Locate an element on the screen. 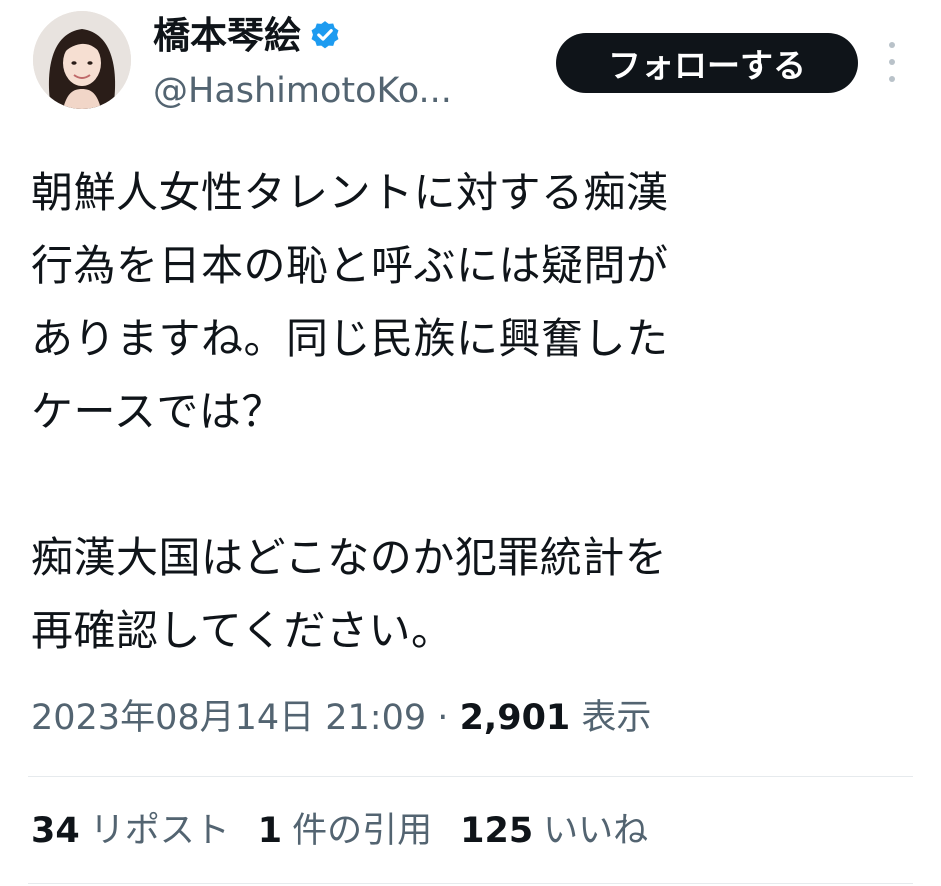 This screenshot has width=941, height=886. author-display-name: 橋本琴絵 is located at coordinates (247, 36).